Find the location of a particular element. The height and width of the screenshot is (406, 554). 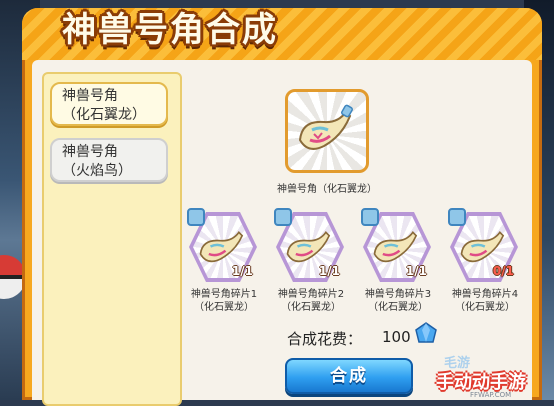

fragment-label-1: 神兽号角碎片1 （化石翼龙） is located at coordinates (224, 301).